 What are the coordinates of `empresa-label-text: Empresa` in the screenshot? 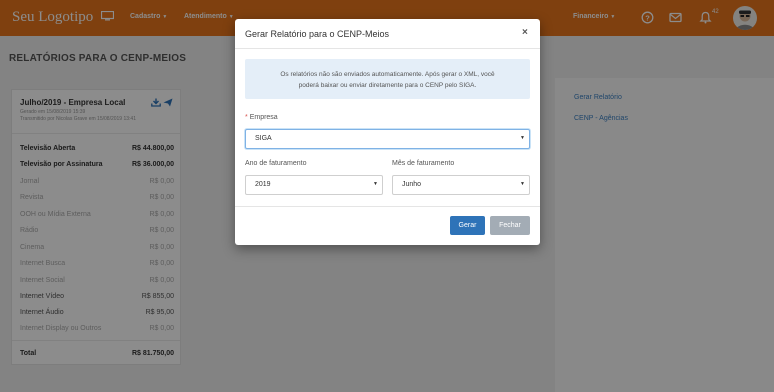 It's located at (263, 117).